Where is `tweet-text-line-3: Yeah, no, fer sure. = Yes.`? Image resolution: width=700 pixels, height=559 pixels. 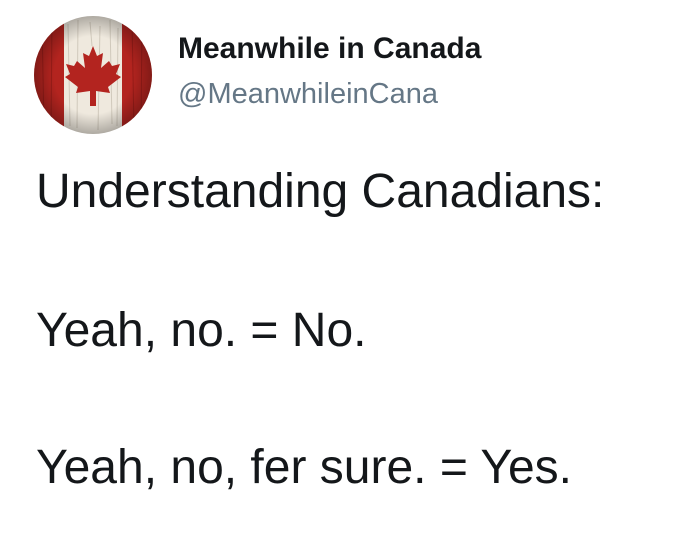 tweet-text-line-3: Yeah, no, fer sure. = Yes. is located at coordinates (304, 467).